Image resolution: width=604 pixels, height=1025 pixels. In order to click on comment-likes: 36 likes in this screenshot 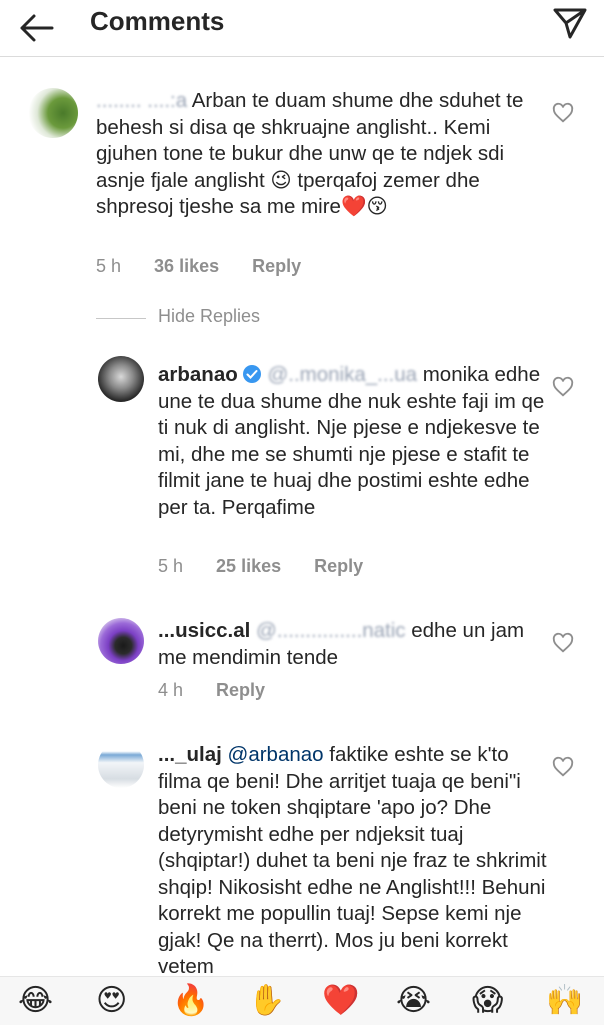, I will do `click(186, 266)`.